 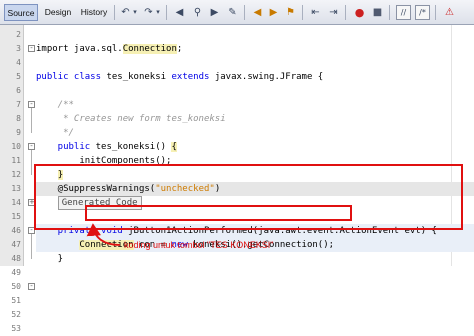 What do you see at coordinates (199, 245) in the screenshot?
I see `annotation-note: koding untuk tombol "TES KONEKSI"` at bounding box center [199, 245].